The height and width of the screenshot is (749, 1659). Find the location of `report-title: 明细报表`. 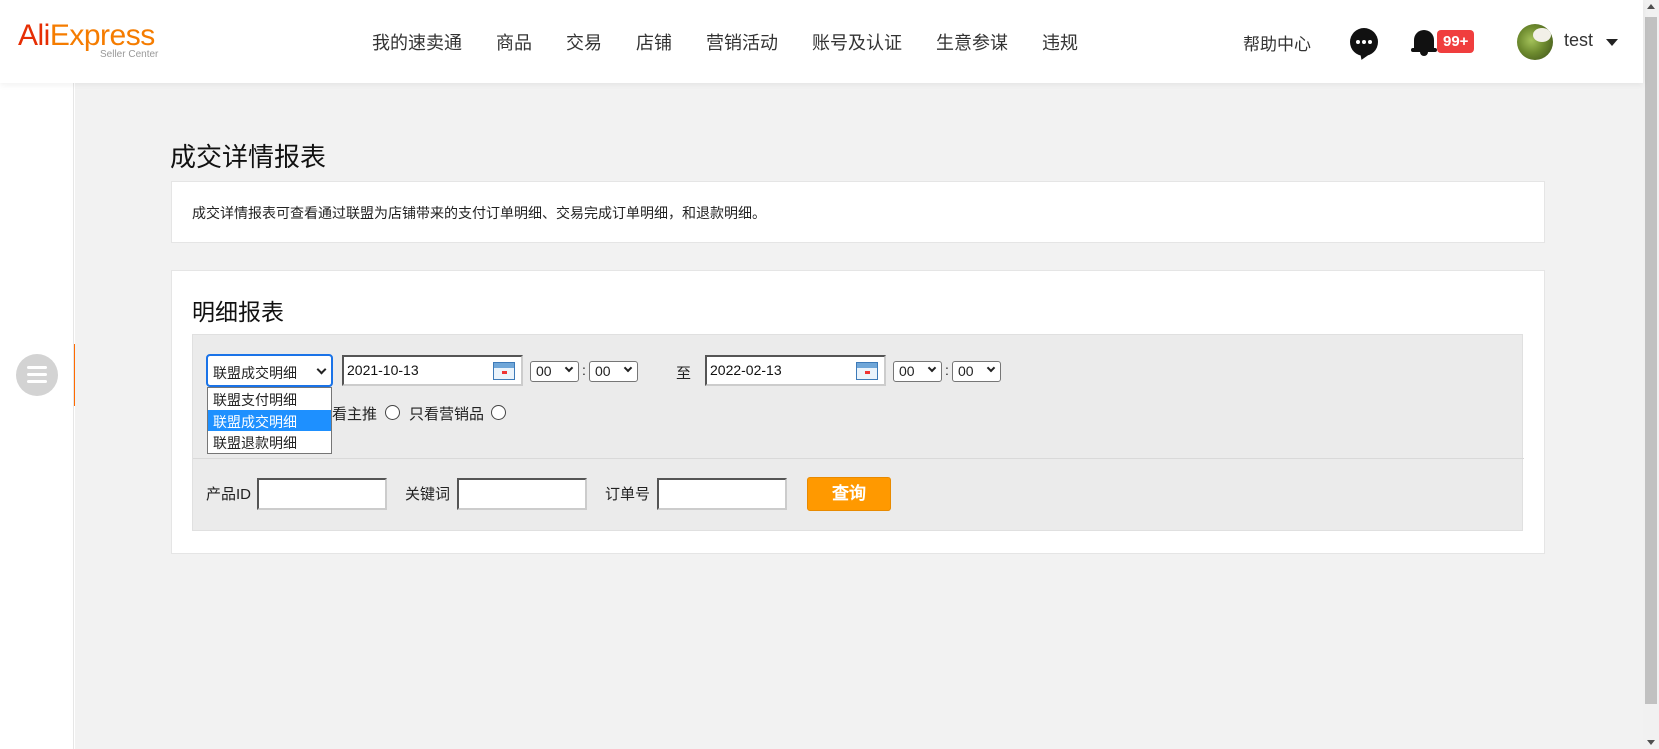

report-title: 明细报表 is located at coordinates (238, 312).